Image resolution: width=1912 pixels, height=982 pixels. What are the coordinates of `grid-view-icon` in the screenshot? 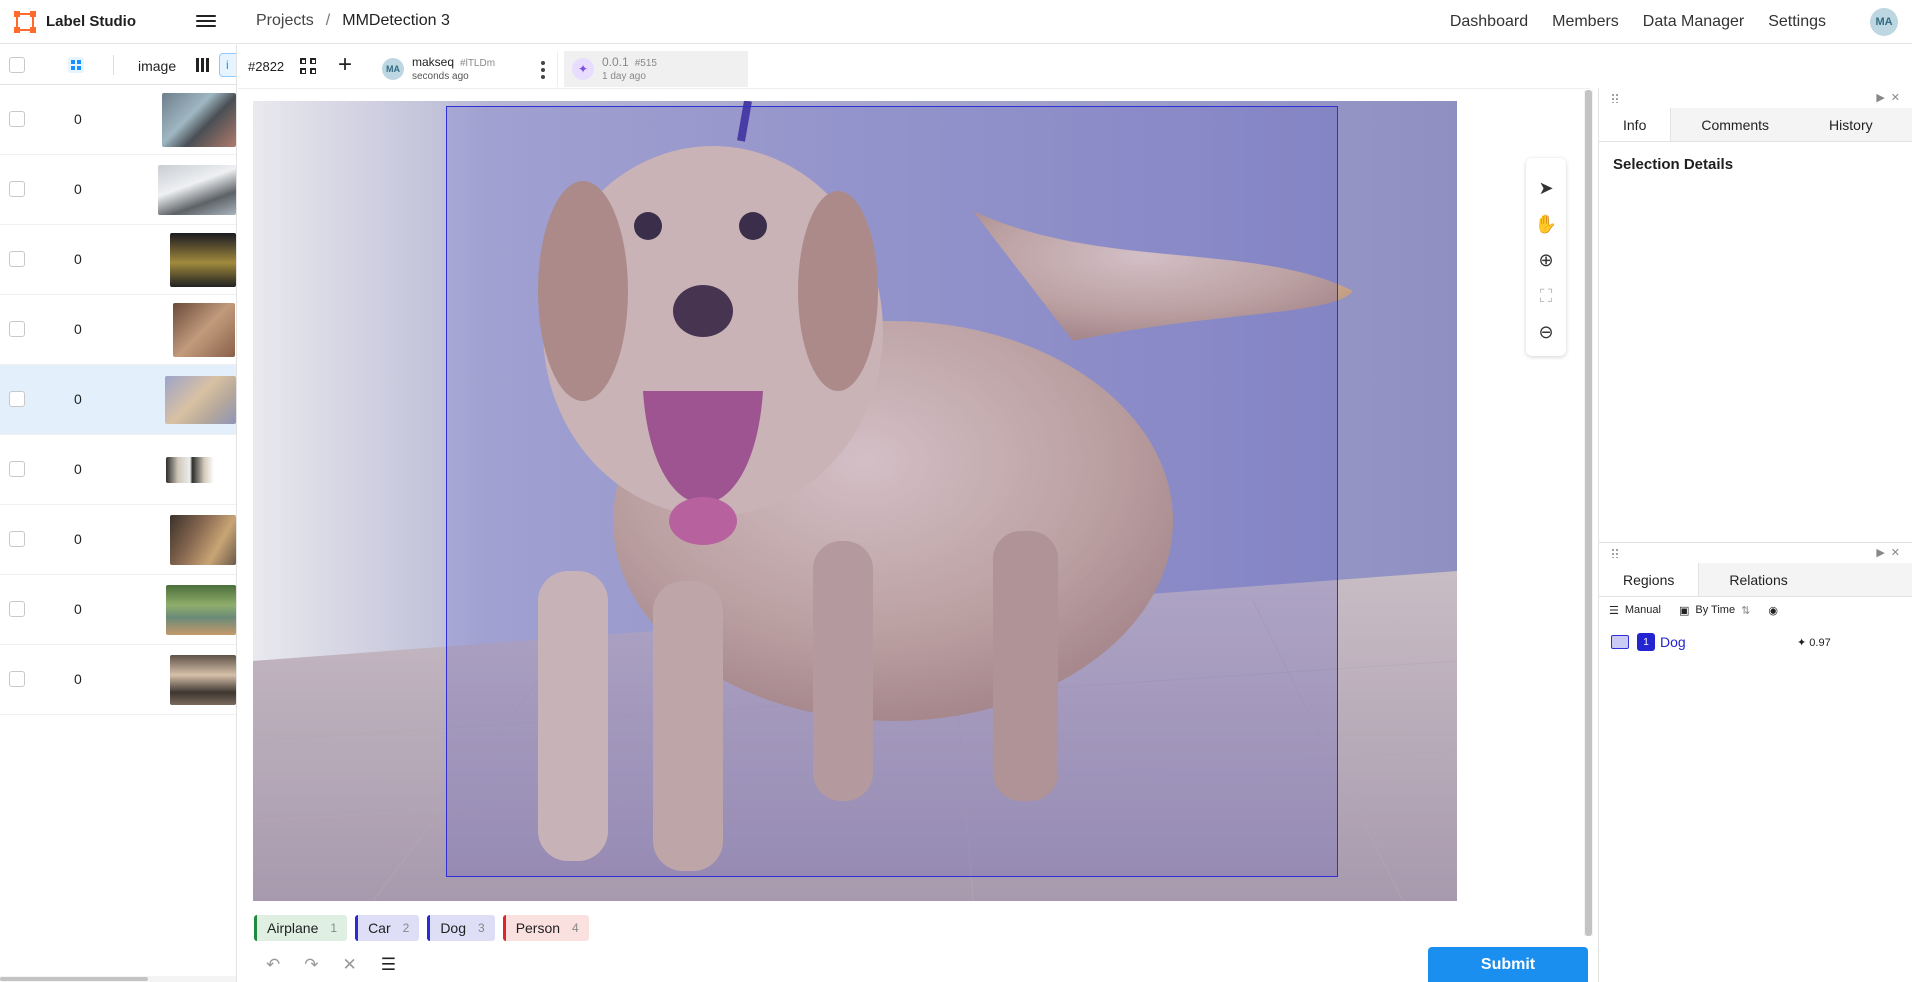 It's located at (308, 66).